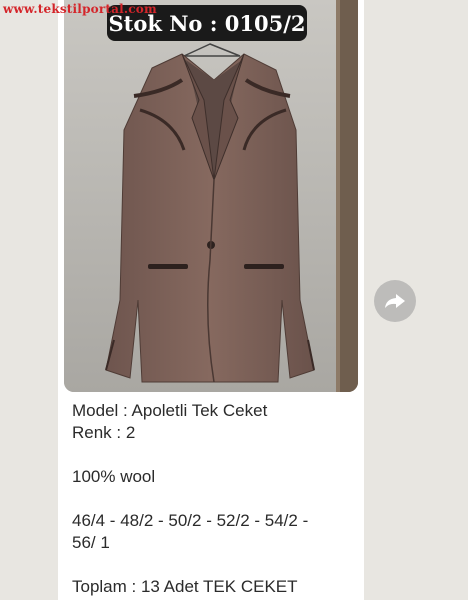 This screenshot has height=600, width=468. I want to click on caption-total: Toplam : 13 Adet TEK CEKET, so click(185, 586).